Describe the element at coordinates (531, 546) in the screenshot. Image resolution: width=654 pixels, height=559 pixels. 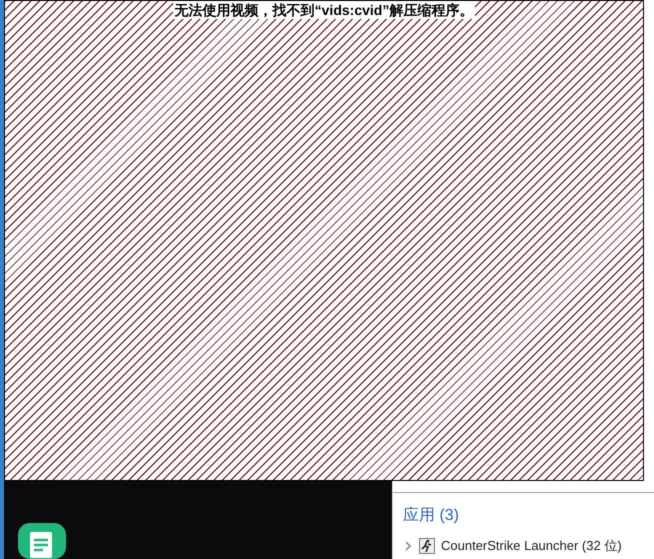
I see `app-name: CounterStrike Launcher (32 位)` at that location.